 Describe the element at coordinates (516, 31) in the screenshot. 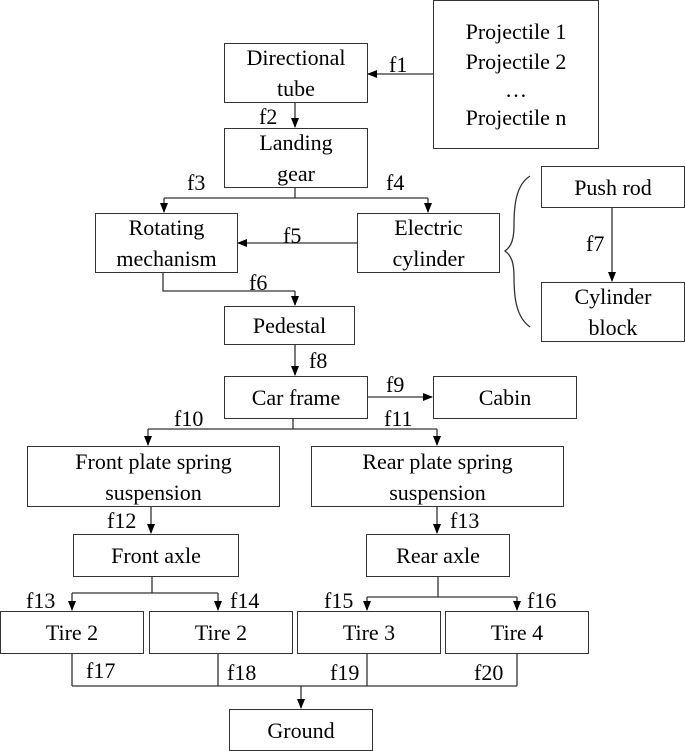

I see `projectile-1: Projectile 1` at that location.